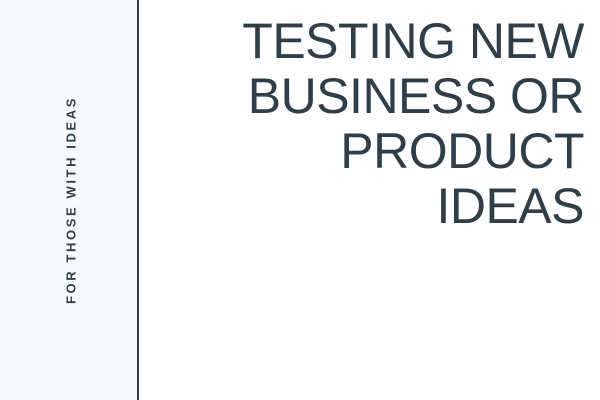 This screenshot has height=400, width=600. I want to click on title-line-3: PRODUCT, so click(462, 151).